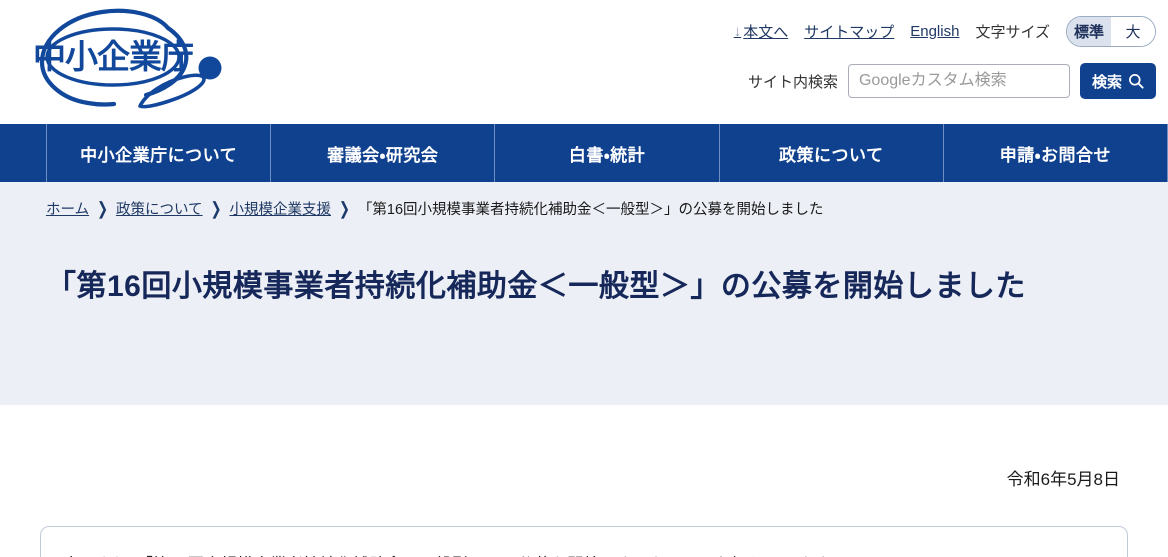 This screenshot has width=1168, height=557. What do you see at coordinates (67, 208) in the screenshot?
I see `breadcrumb-item-home: ホーム` at bounding box center [67, 208].